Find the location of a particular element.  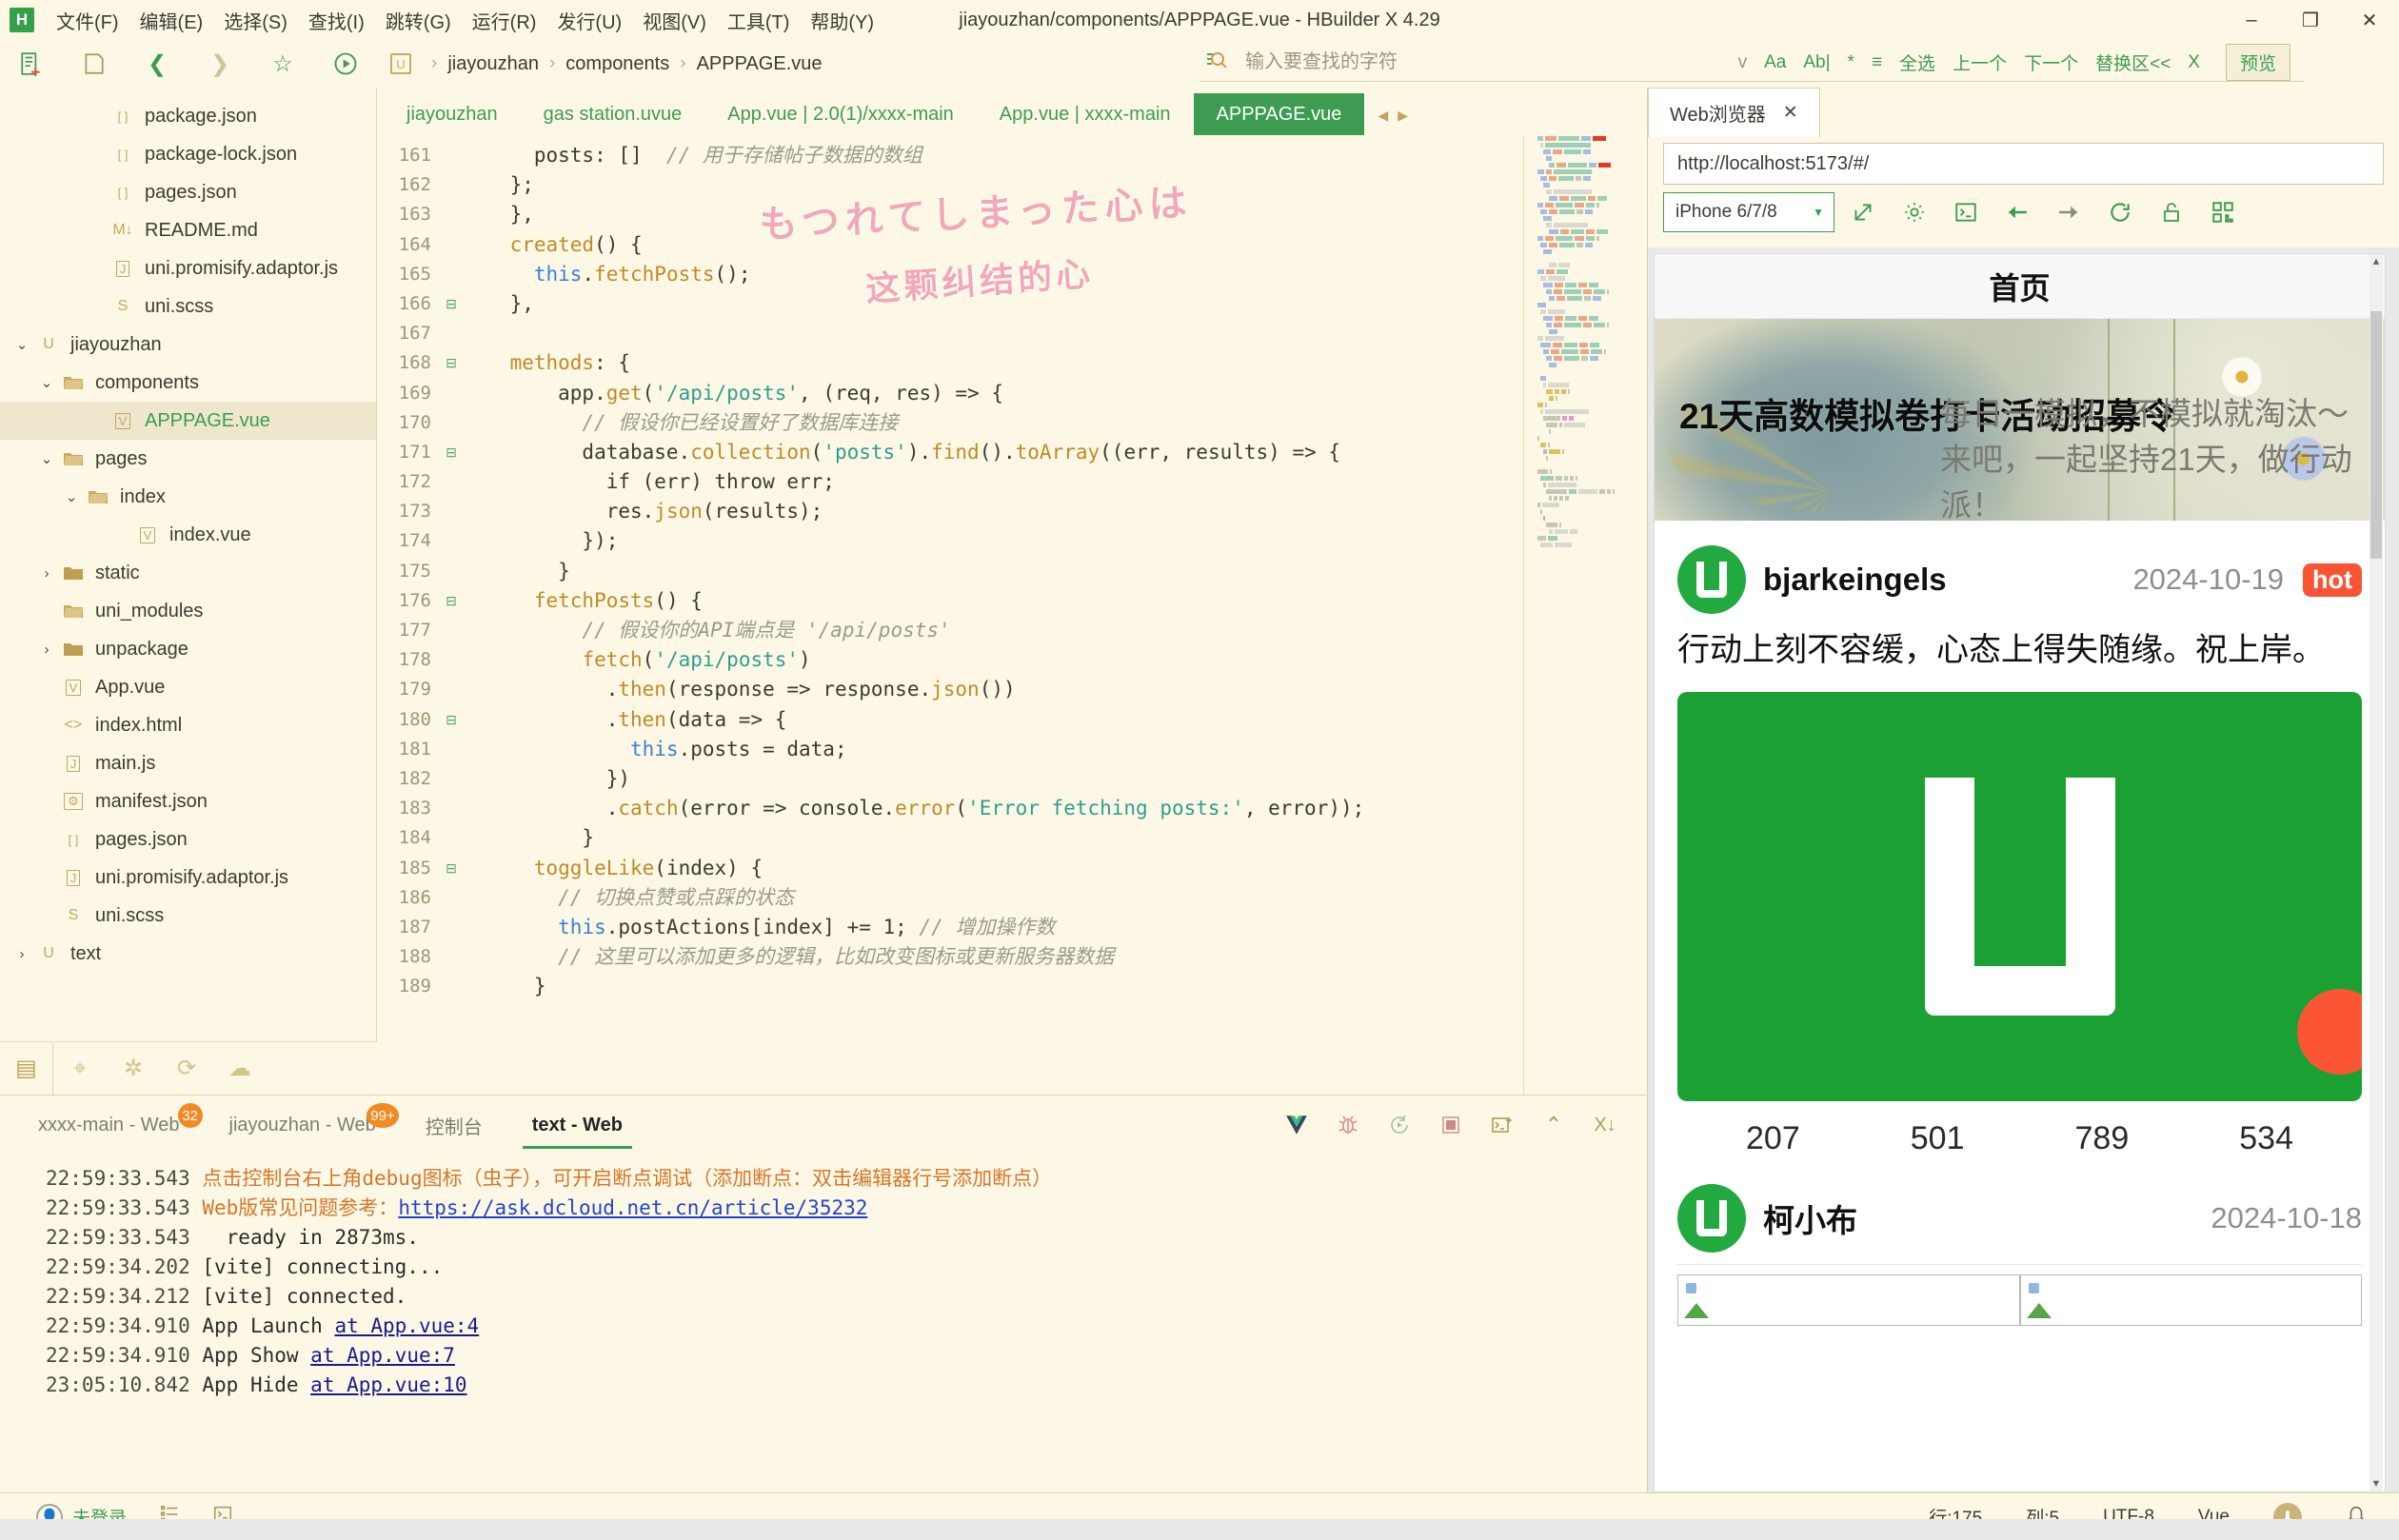

code-line: // 切换点赞或点踩的状态 is located at coordinates (1054, 898).